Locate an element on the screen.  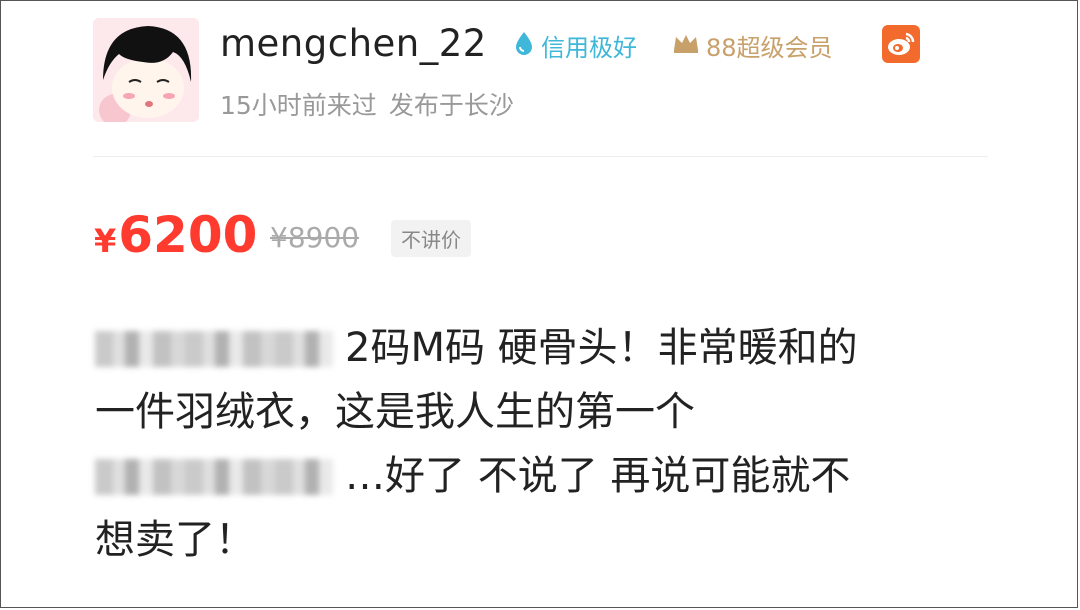
water-drop-icon is located at coordinates (524, 46).